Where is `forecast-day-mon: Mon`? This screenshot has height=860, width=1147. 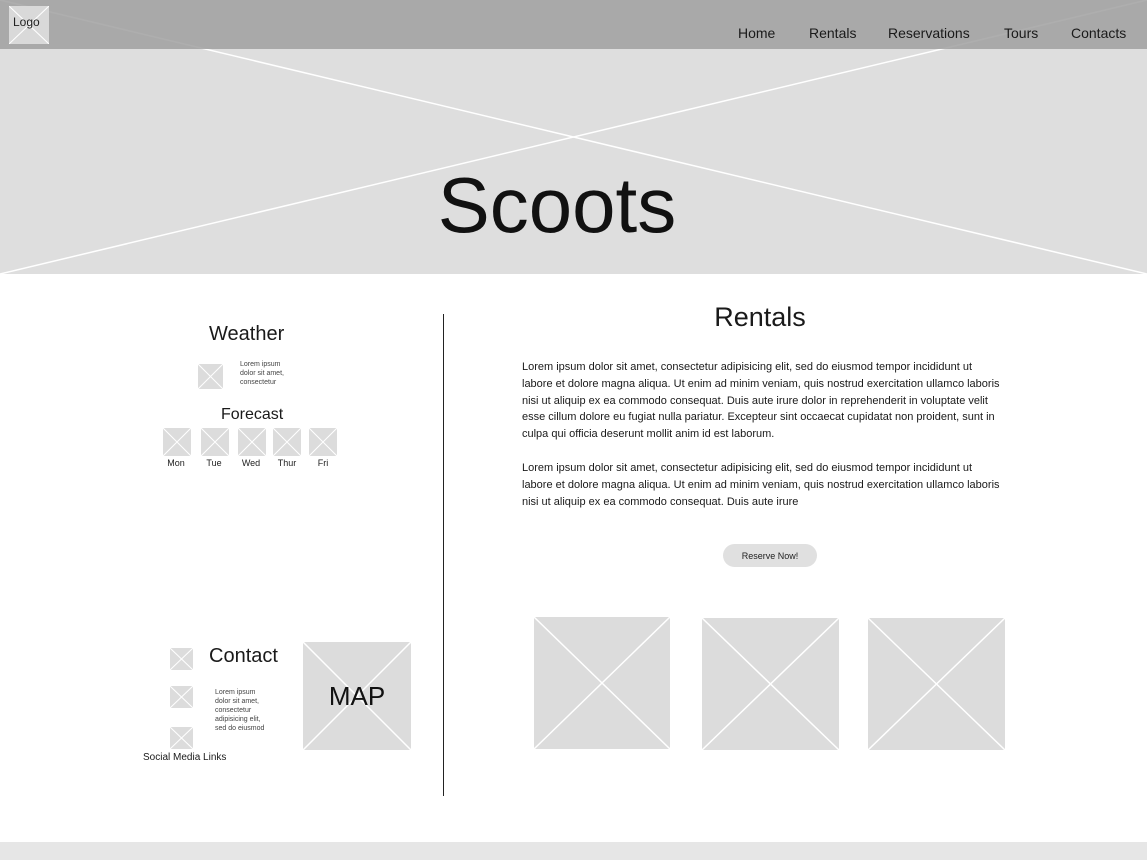
forecast-day-mon: Mon is located at coordinates (176, 463).